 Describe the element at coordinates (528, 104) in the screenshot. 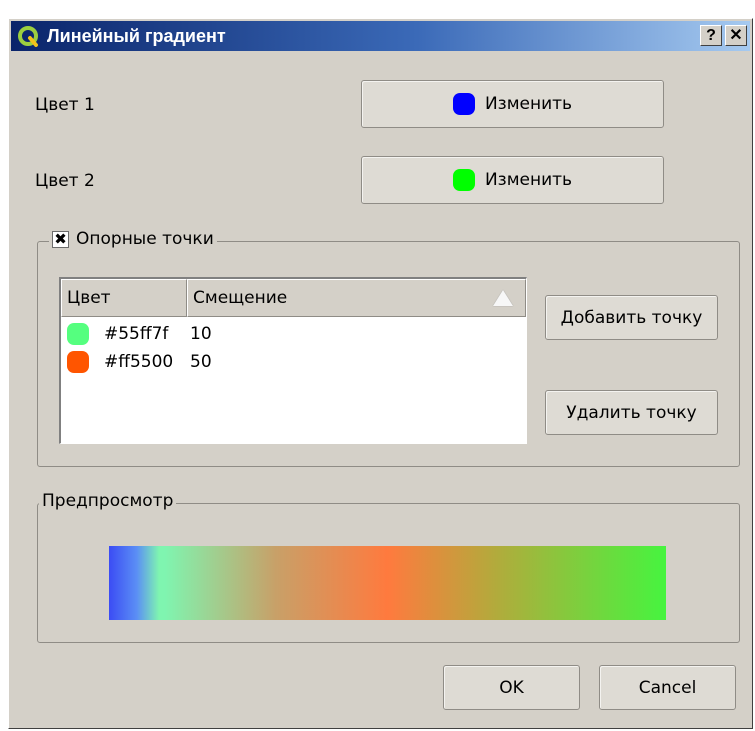

I see `color1-change-label: Изменить` at that location.